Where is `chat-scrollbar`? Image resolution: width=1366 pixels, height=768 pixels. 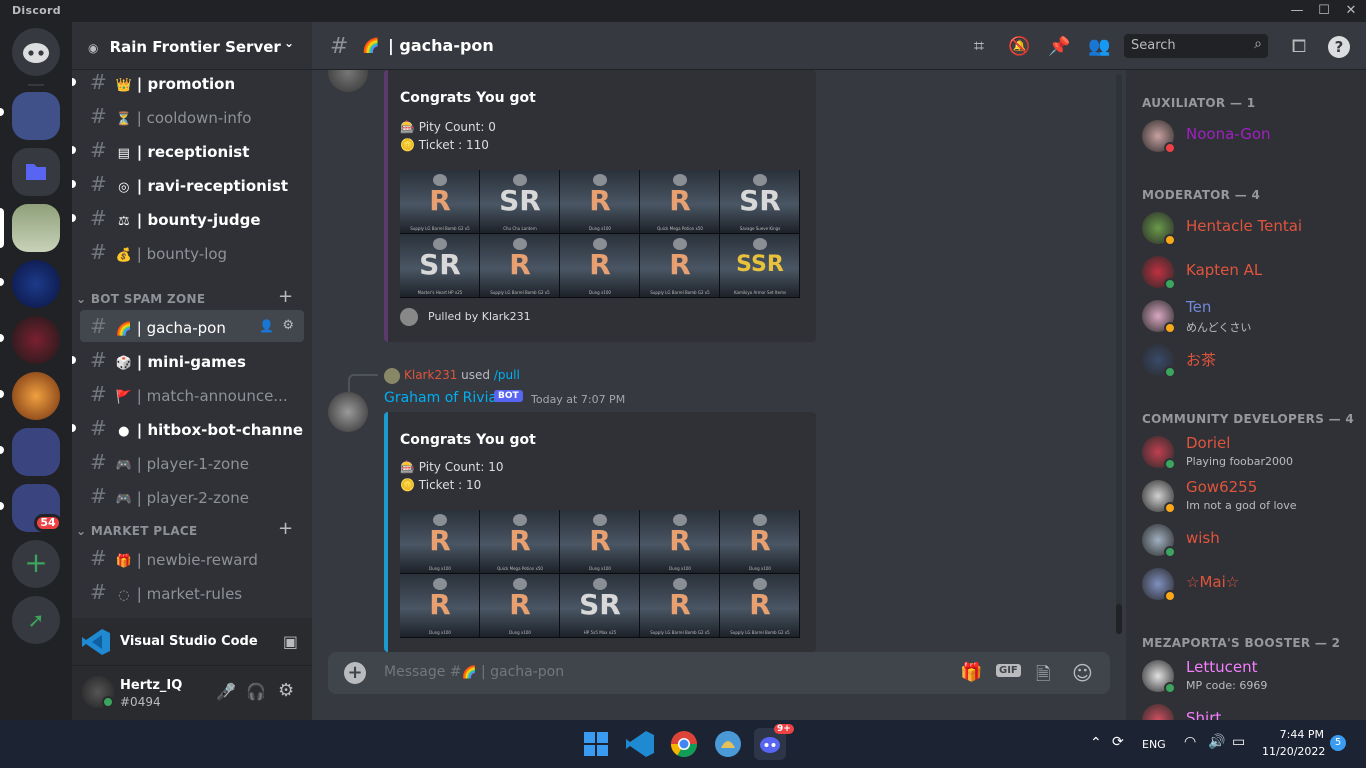
chat-scrollbar is located at coordinates (1119, 354).